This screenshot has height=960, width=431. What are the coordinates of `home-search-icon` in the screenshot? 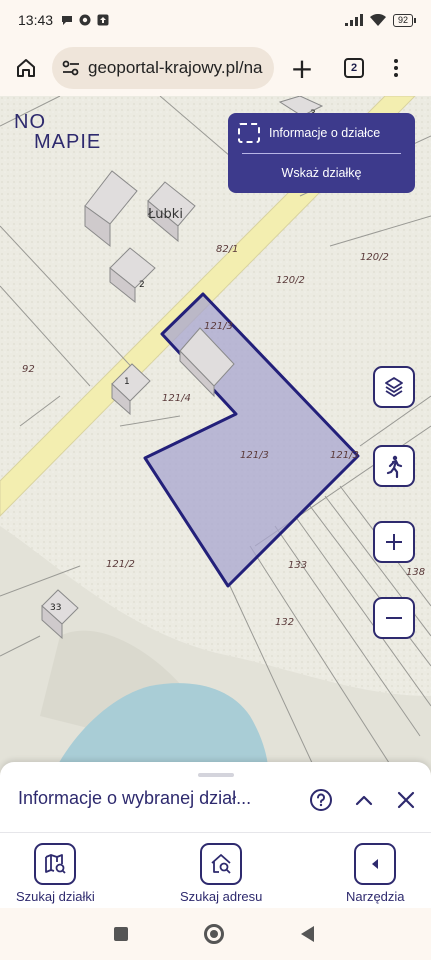 It's located at (221, 864).